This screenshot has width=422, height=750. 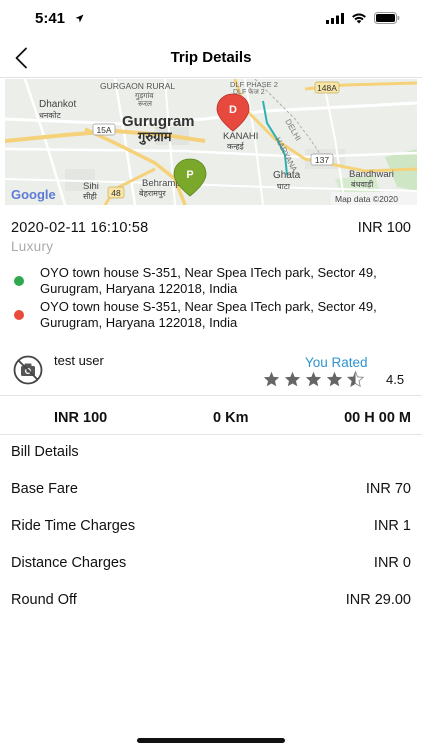 I want to click on map-label-road-137: 137, so click(x=322, y=160).